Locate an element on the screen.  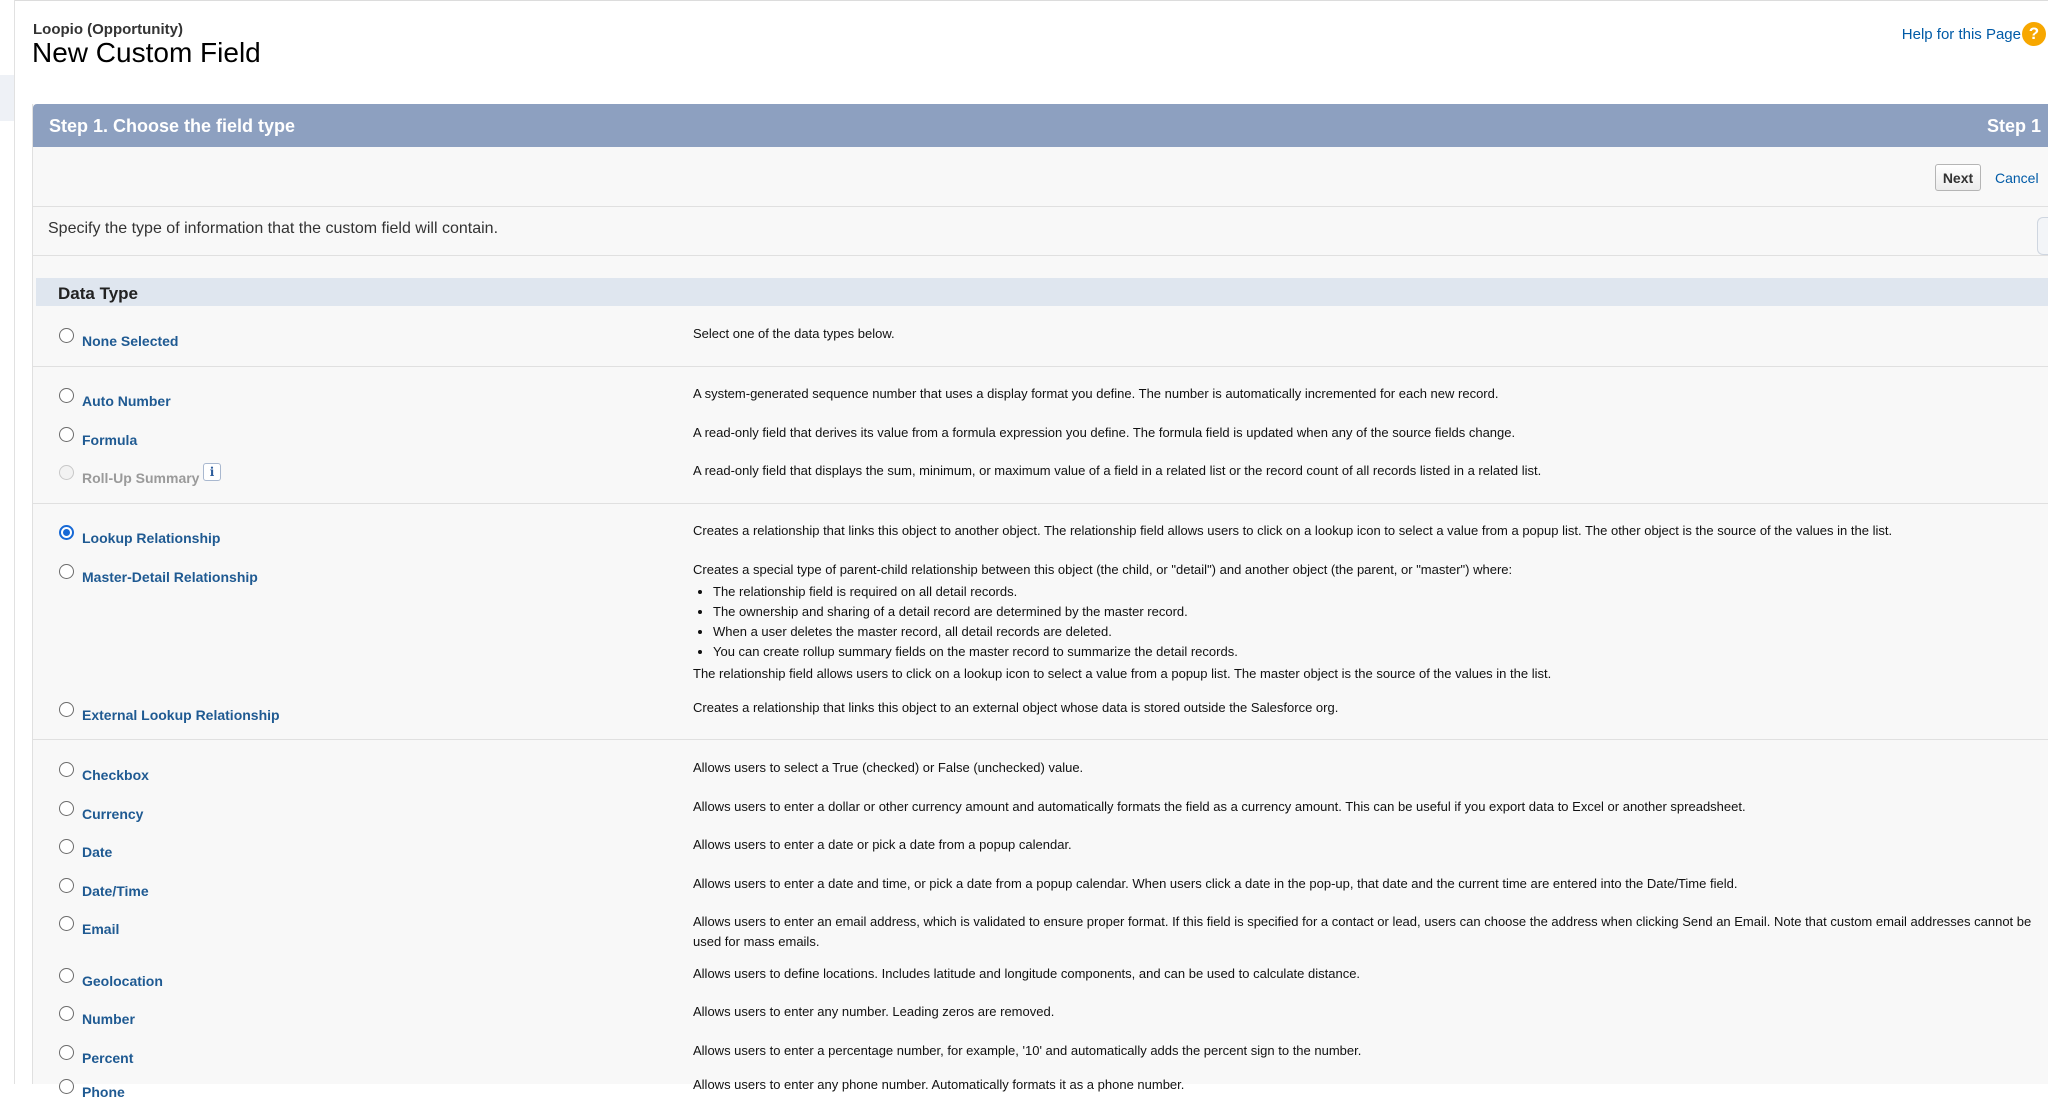
section-title: Data Type is located at coordinates (98, 293).